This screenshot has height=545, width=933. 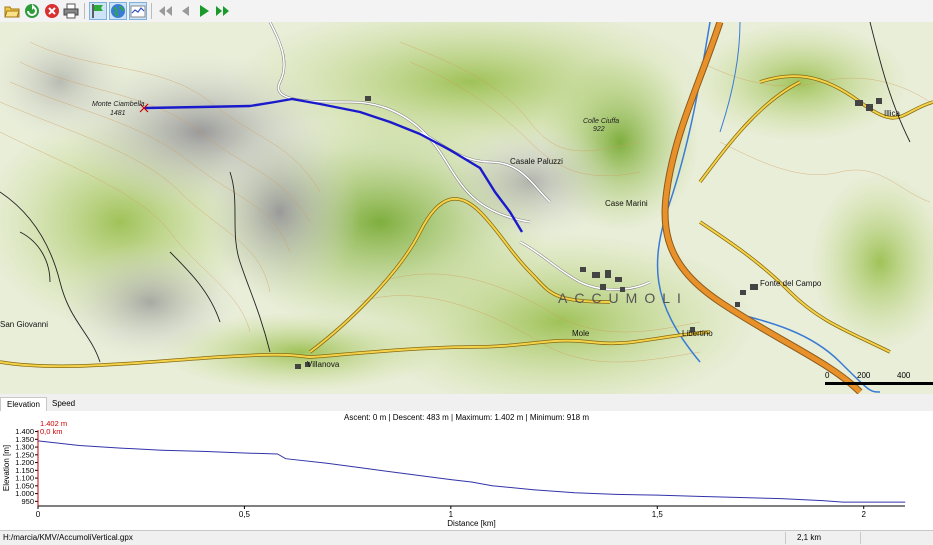 What do you see at coordinates (24, 485) in the screenshot?
I see `y-tick-label: 1.050` at bounding box center [24, 485].